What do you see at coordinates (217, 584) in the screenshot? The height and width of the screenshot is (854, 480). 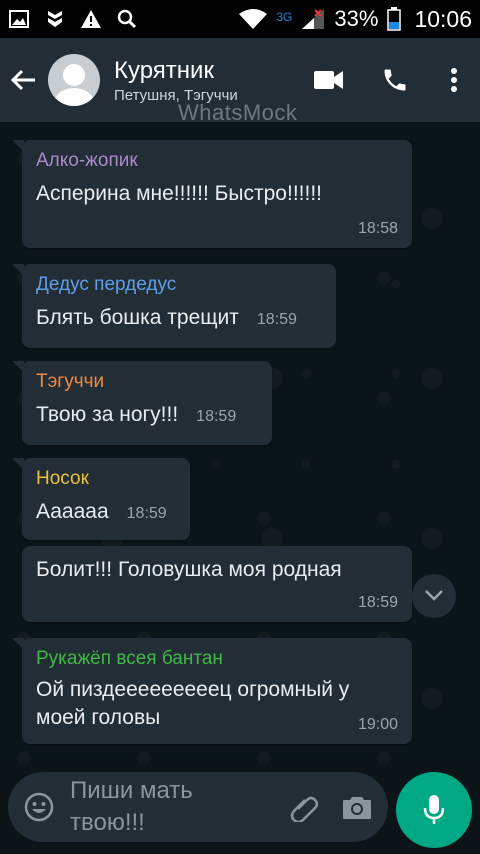 I see `message-bubble: Болит!!! Головушка моя родная 18:59` at bounding box center [217, 584].